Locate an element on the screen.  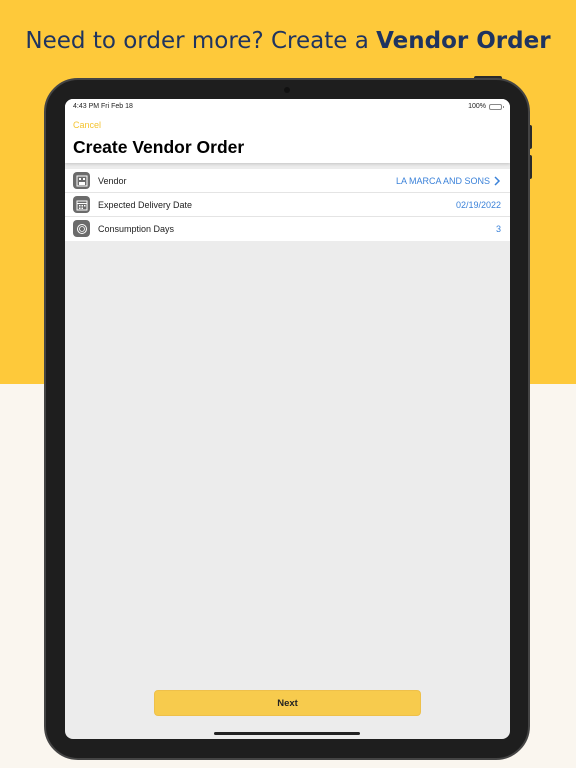
headline-bold: Vendor Order is located at coordinates (463, 41).